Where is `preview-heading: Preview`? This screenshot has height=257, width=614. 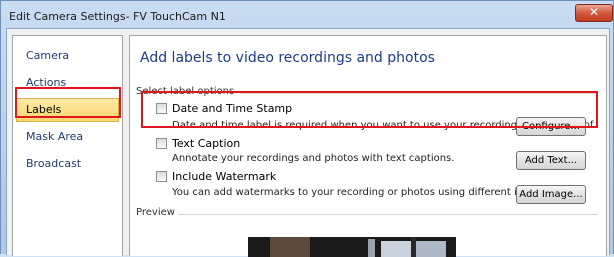 preview-heading: Preview is located at coordinates (155, 212).